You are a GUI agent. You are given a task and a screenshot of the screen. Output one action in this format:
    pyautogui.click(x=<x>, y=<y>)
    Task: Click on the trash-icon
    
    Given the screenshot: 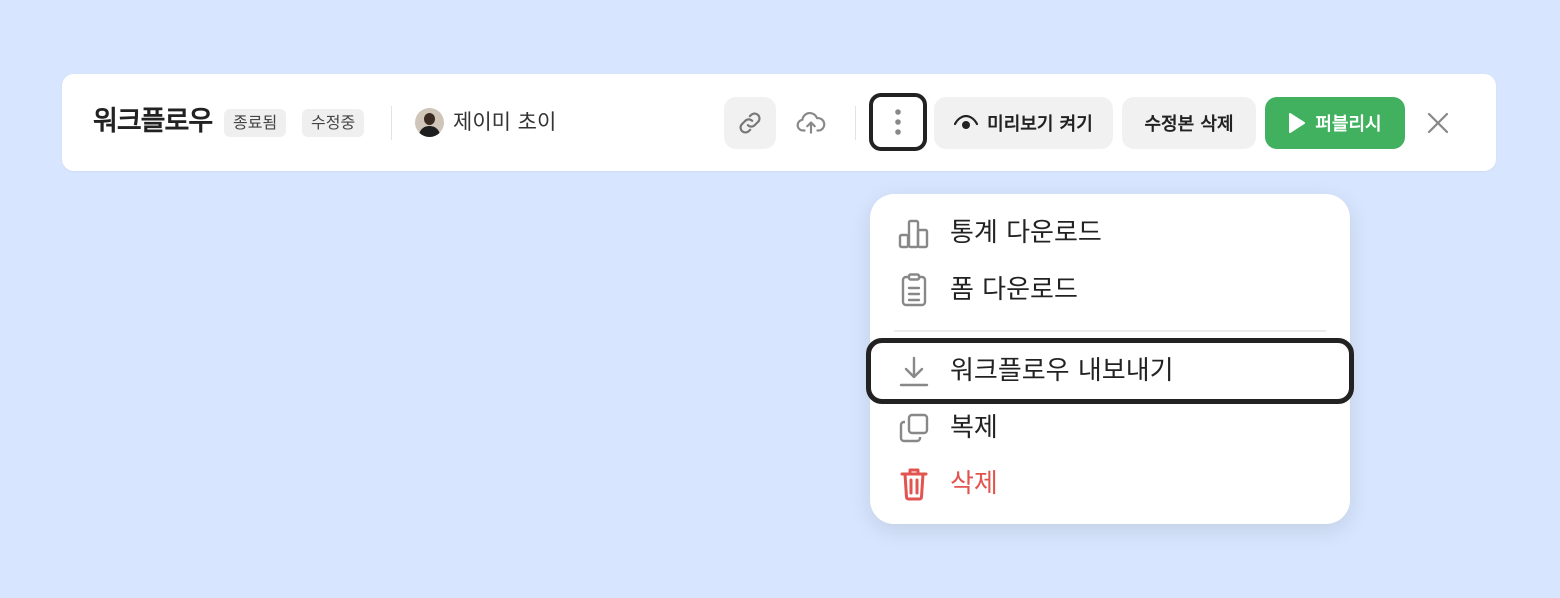 What is the action you would take?
    pyautogui.click(x=914, y=484)
    